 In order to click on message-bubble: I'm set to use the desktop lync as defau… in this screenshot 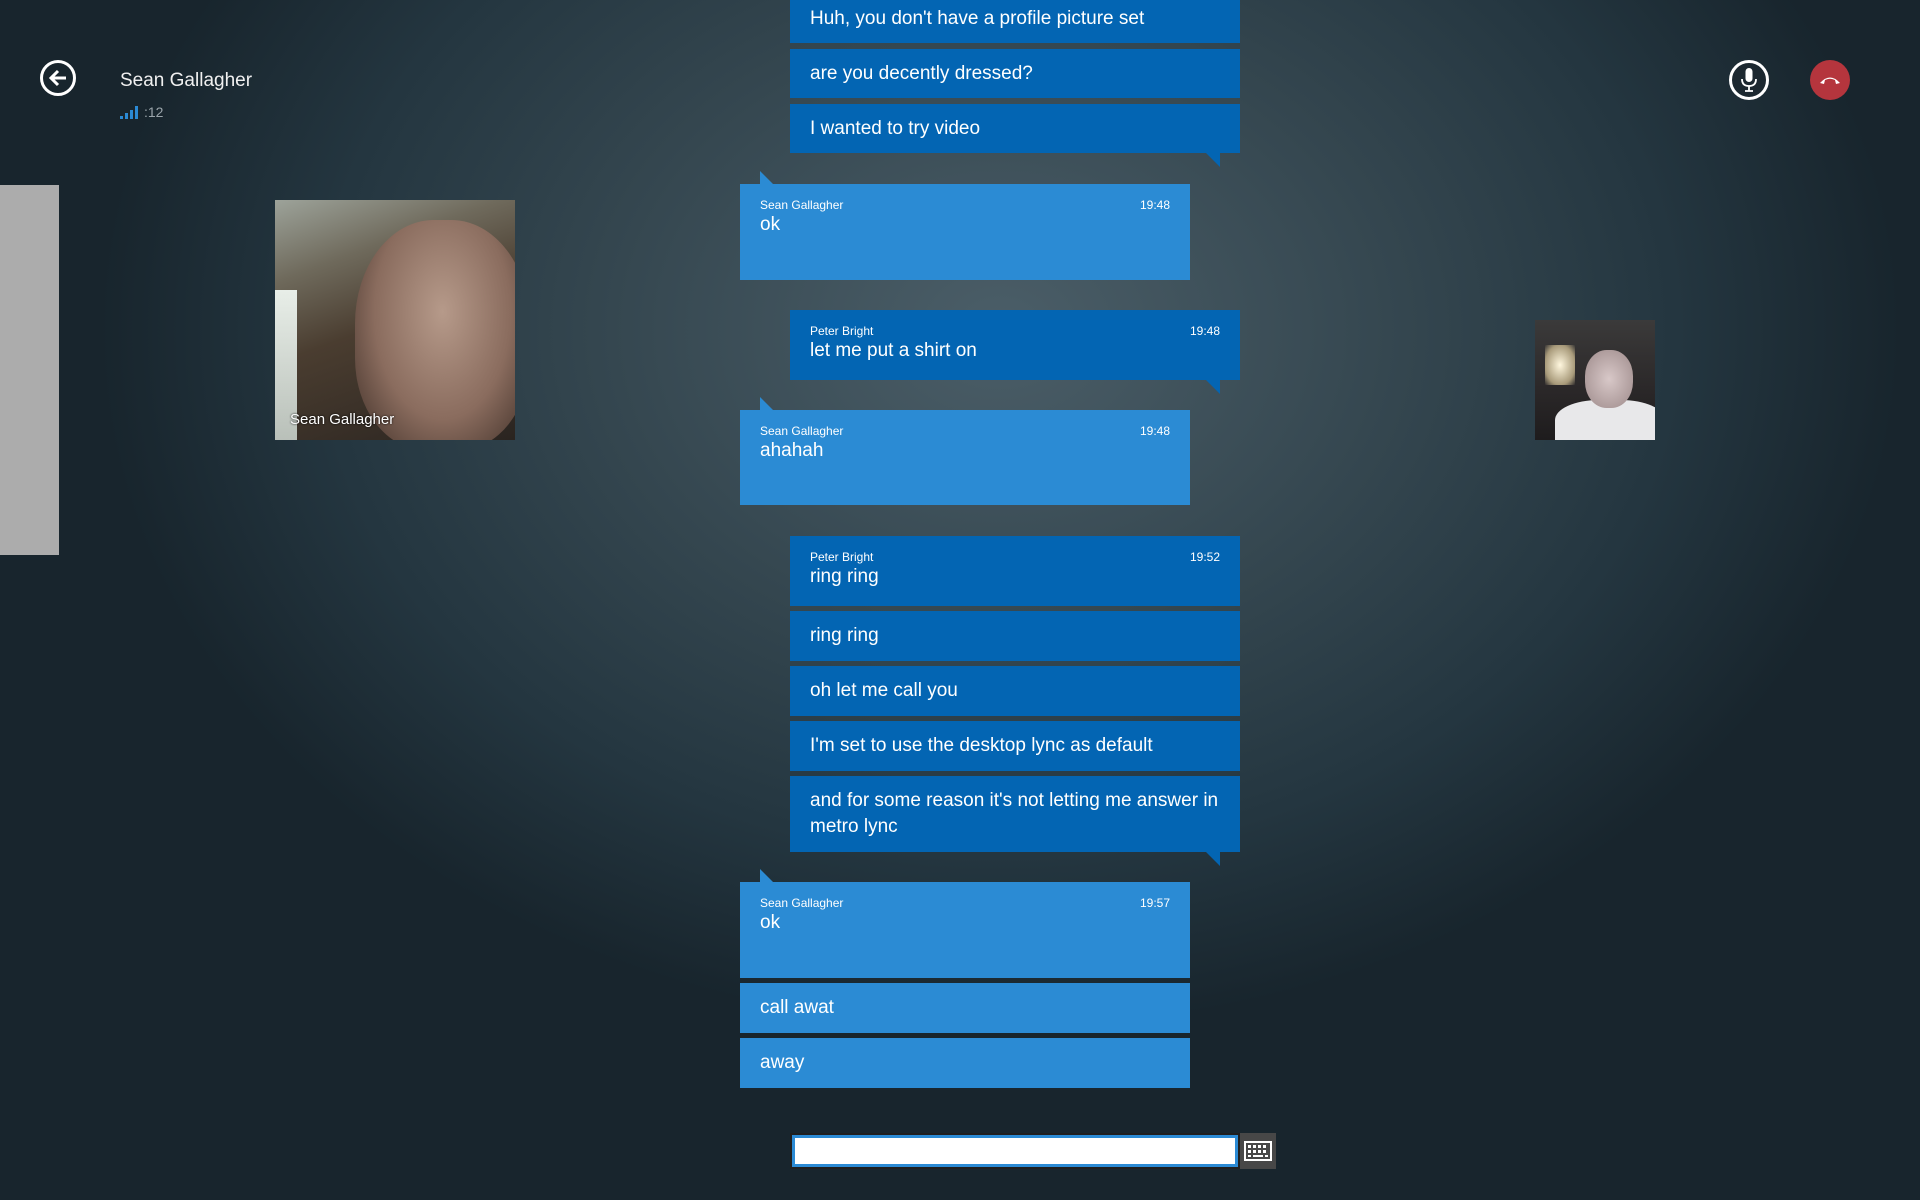, I will do `click(1015, 746)`.